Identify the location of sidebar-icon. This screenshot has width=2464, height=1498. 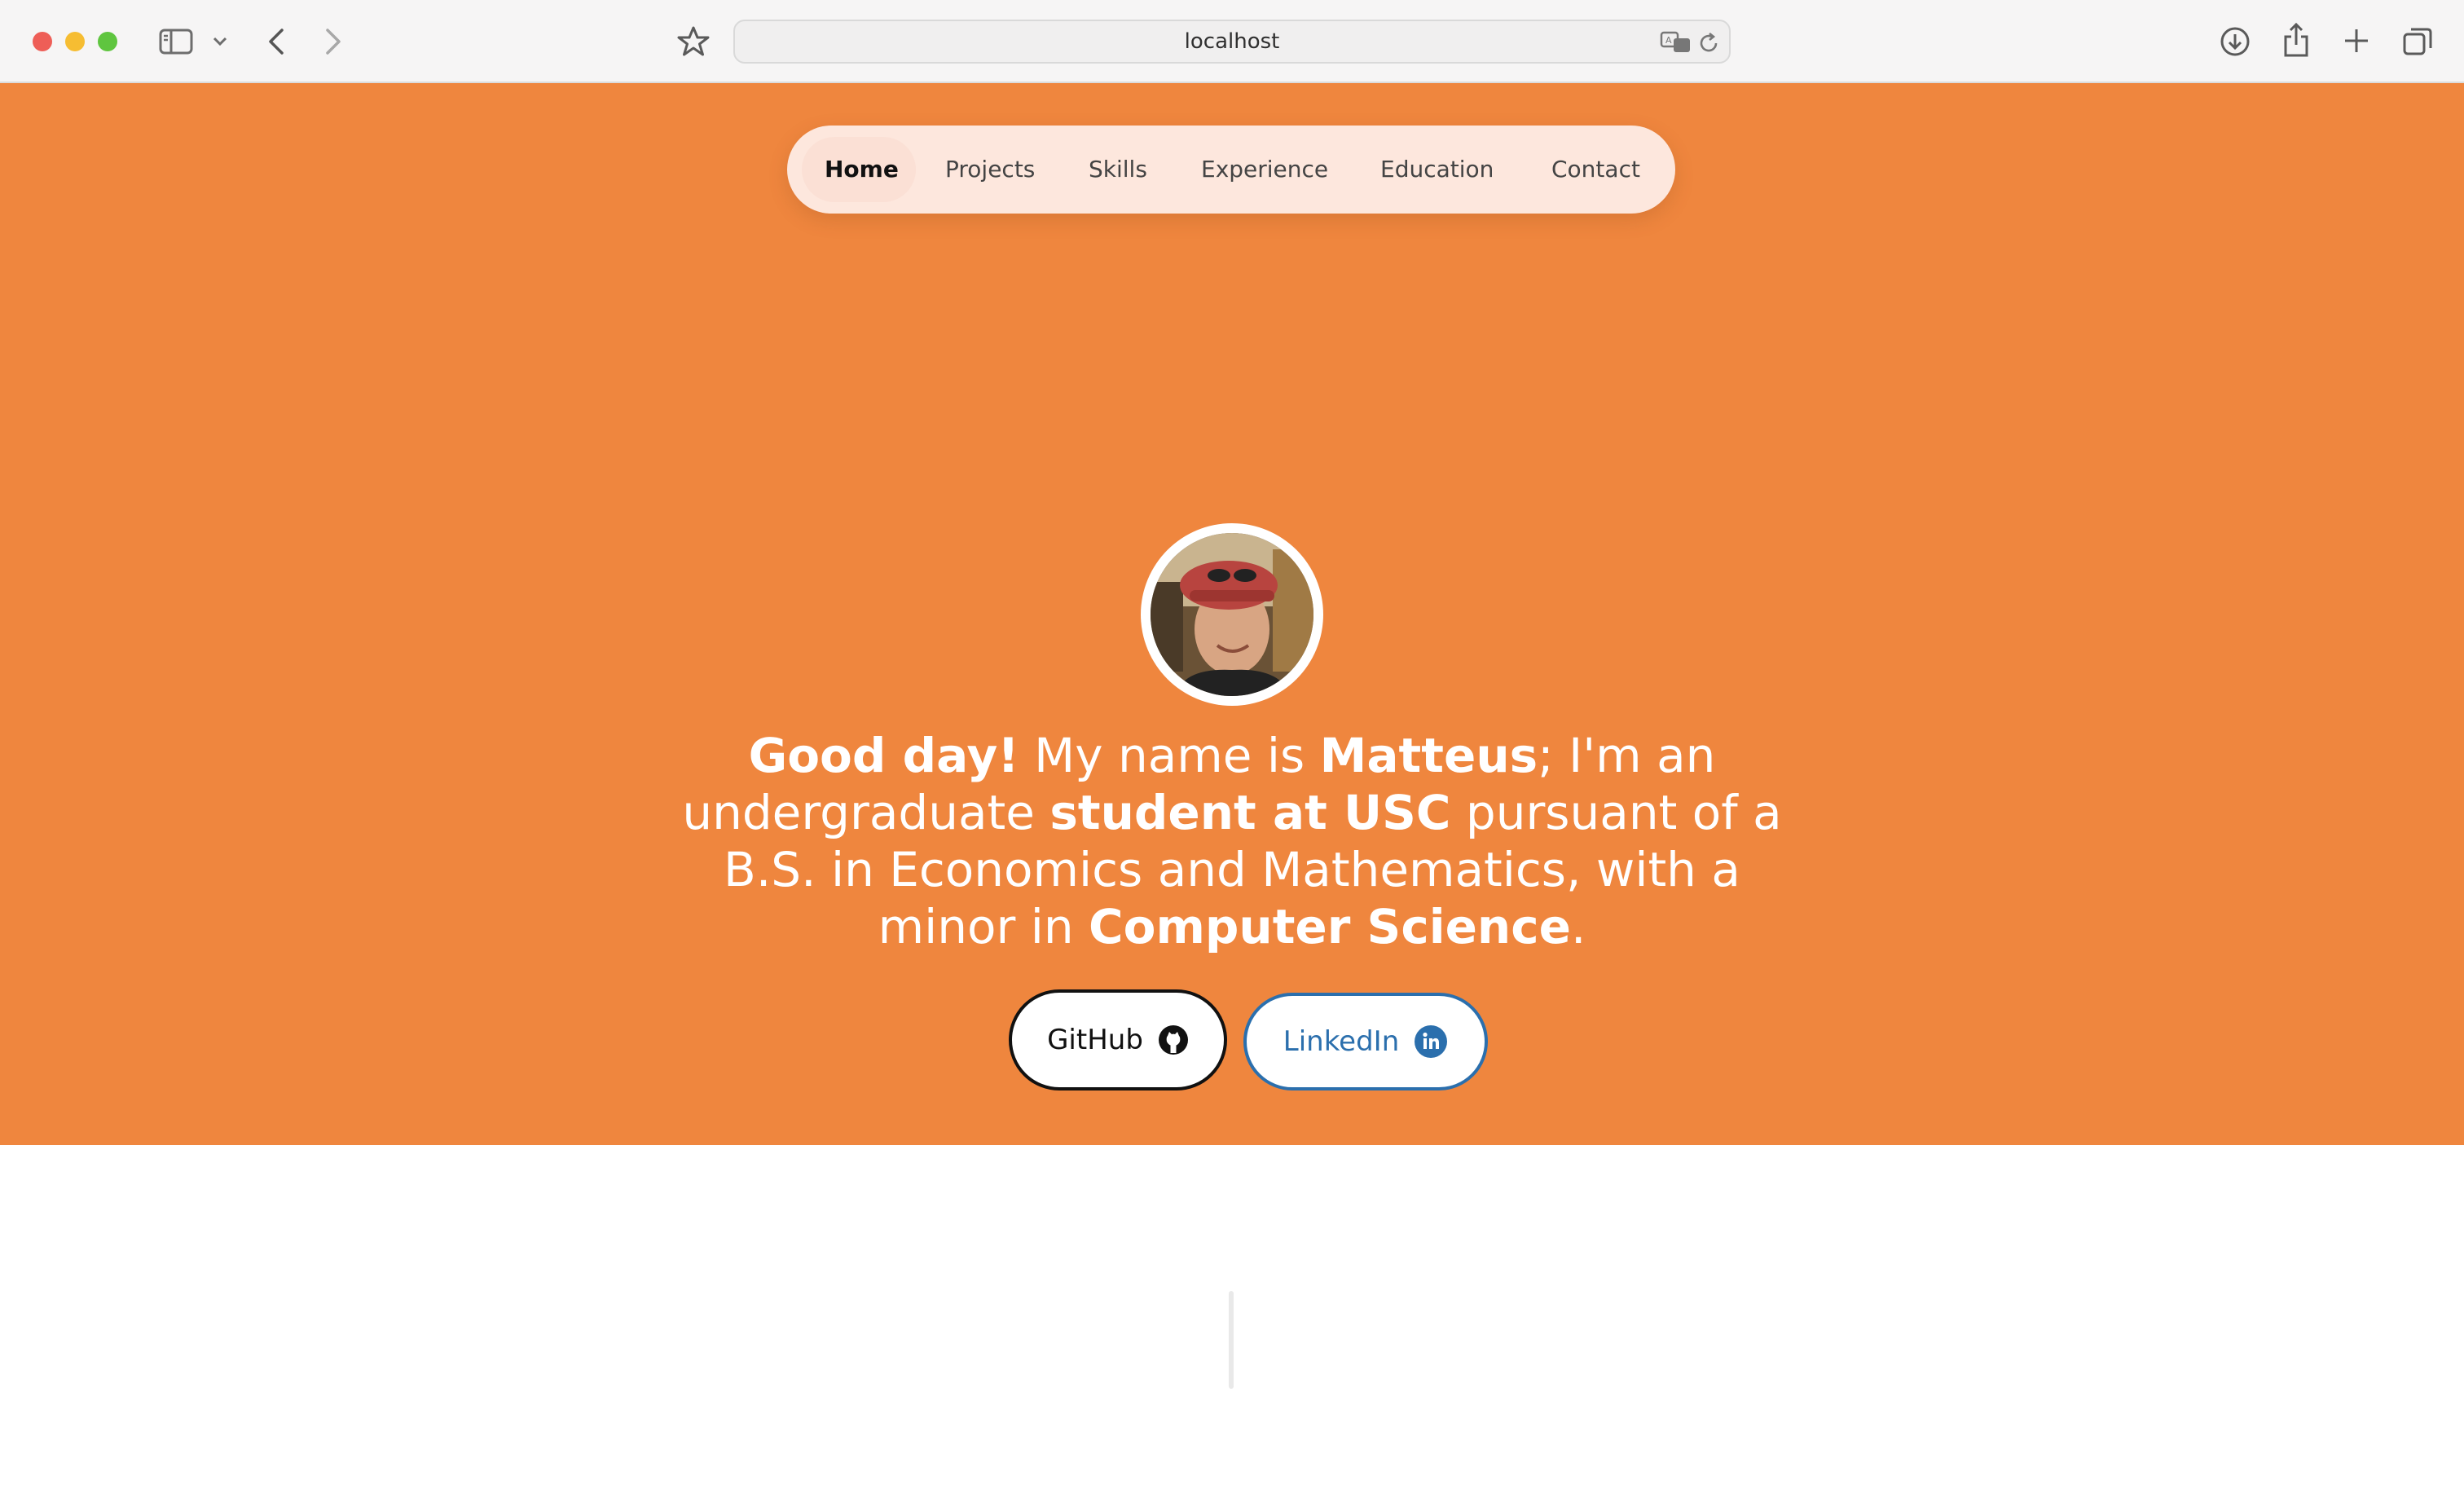
(176, 42).